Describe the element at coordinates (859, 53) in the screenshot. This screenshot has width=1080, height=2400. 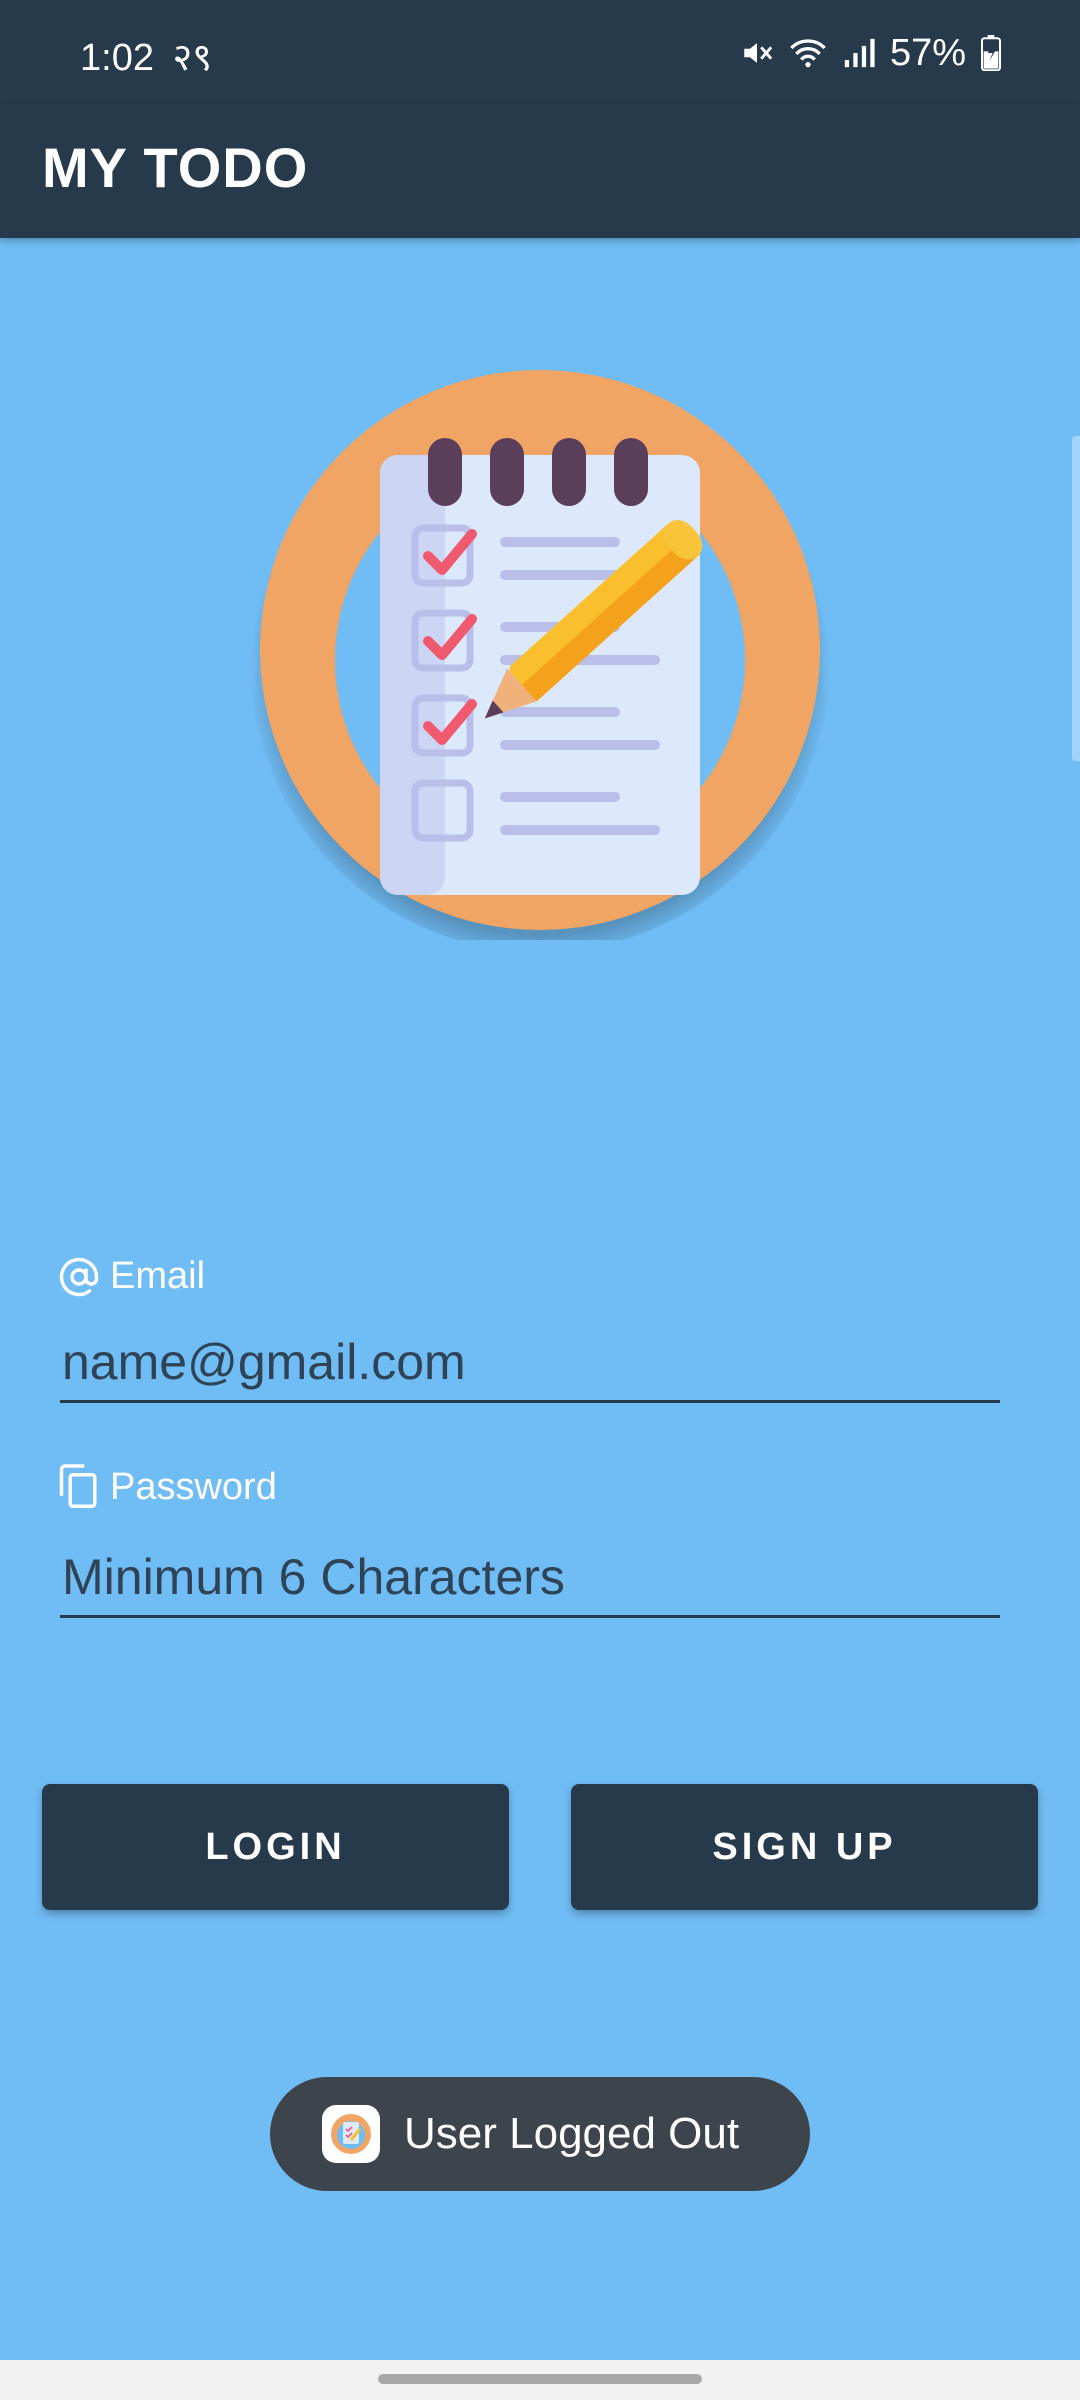
I see `signal-icon` at that location.